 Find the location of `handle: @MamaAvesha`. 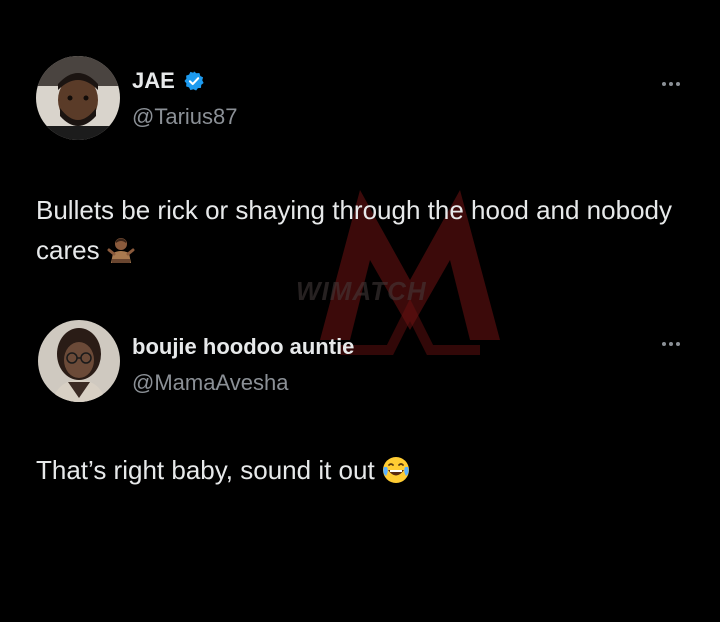

handle: @MamaAvesha is located at coordinates (210, 383).